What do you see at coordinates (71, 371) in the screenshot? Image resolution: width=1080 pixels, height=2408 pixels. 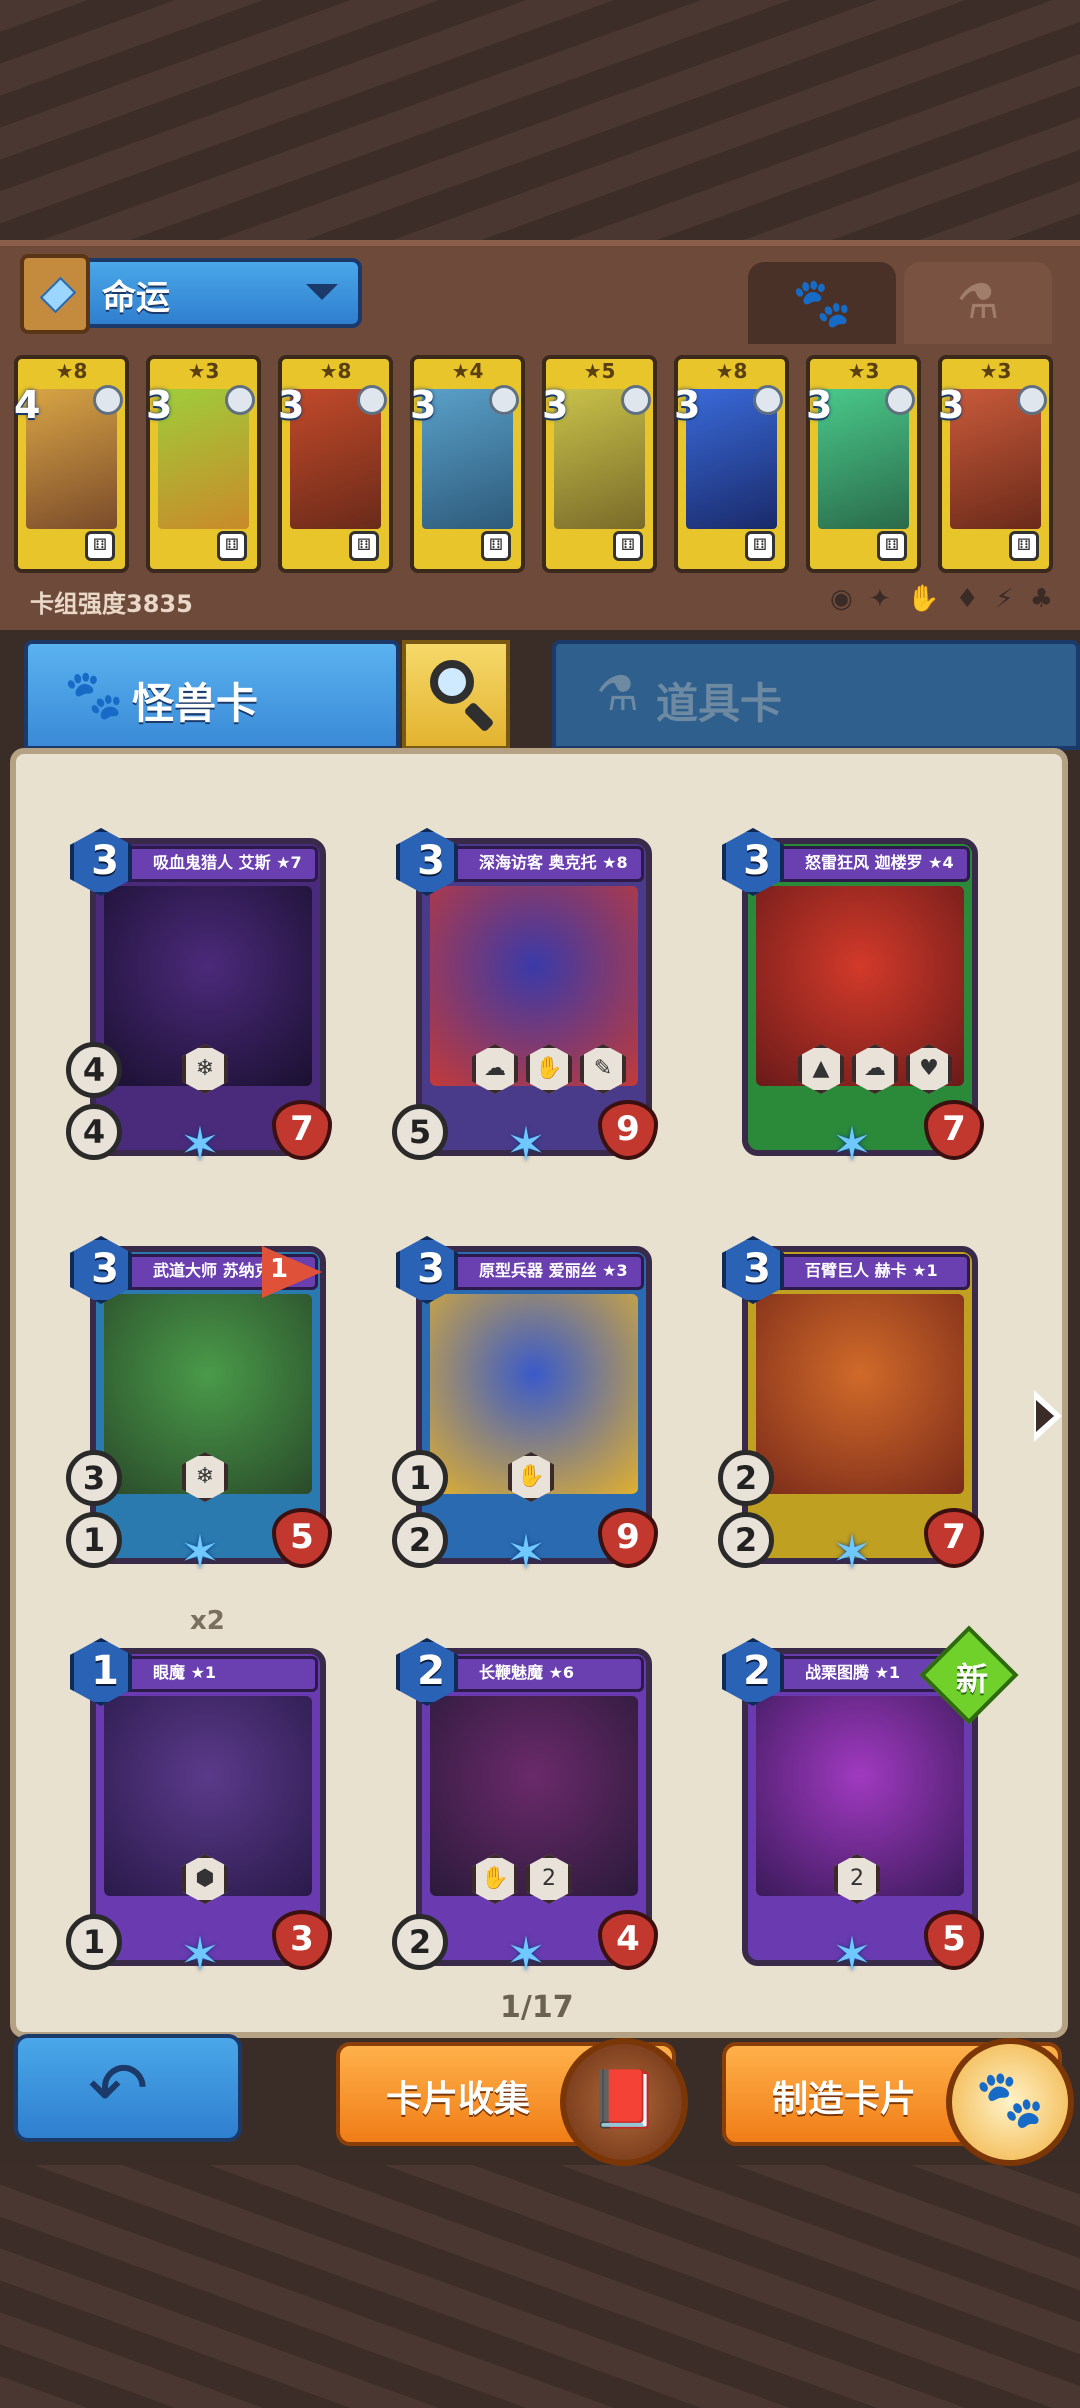 I see `card-stars: ★8` at bounding box center [71, 371].